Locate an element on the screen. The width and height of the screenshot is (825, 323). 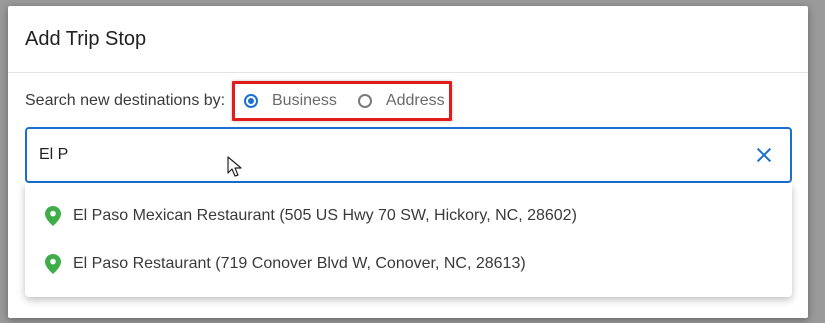
mouse-pointer-icon is located at coordinates (234, 166).